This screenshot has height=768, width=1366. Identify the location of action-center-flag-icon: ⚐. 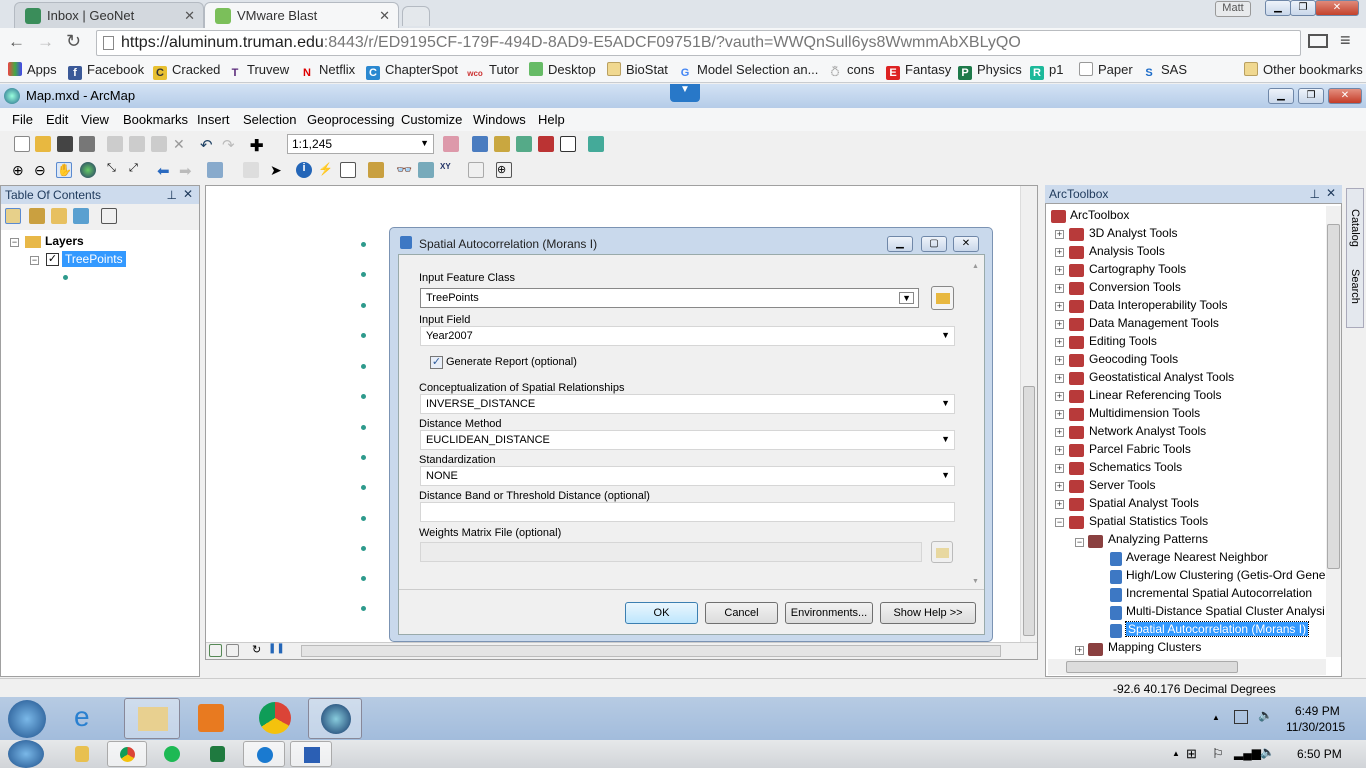
(1218, 754).